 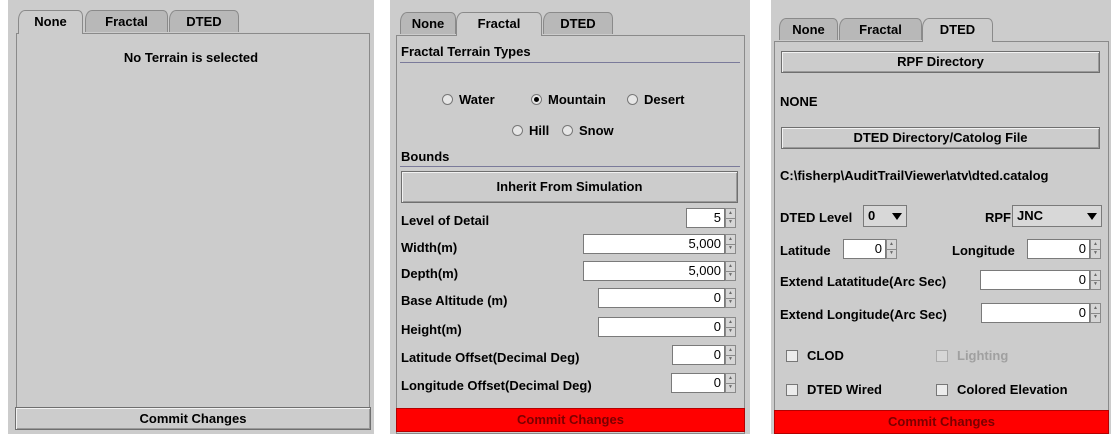 I want to click on dted-wired-checkbox, so click(x=792, y=390).